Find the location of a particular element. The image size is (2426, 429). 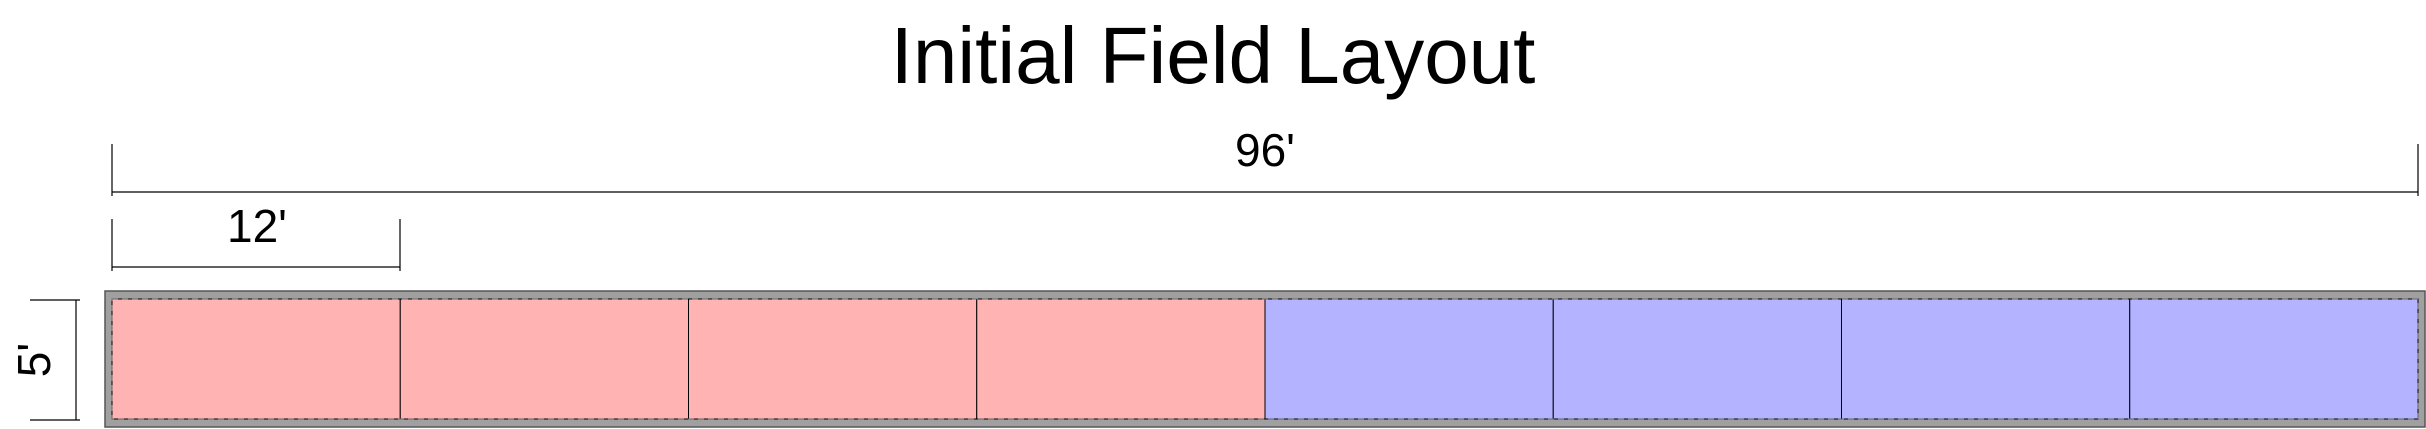

plot-7-blue is located at coordinates (1986, 359).